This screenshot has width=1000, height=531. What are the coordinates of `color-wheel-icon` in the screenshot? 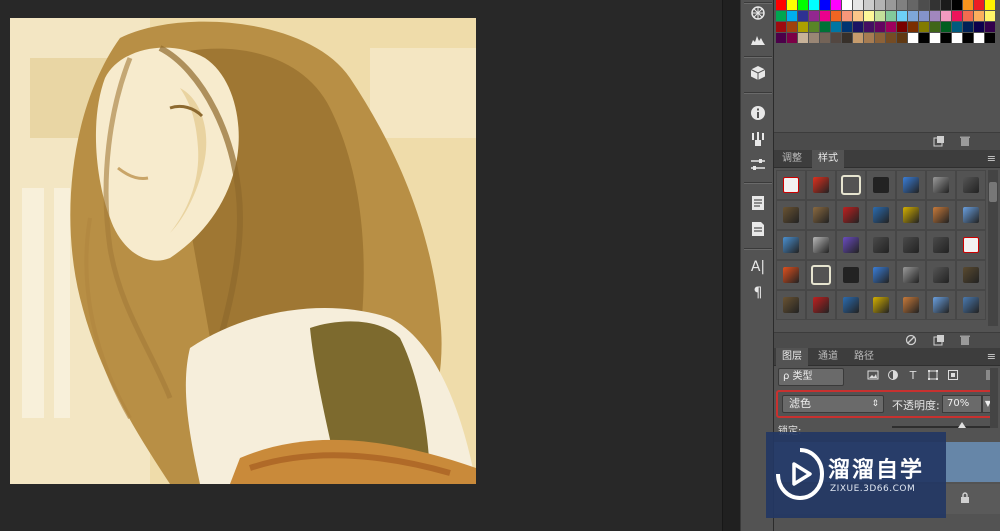 It's located at (758, 13).